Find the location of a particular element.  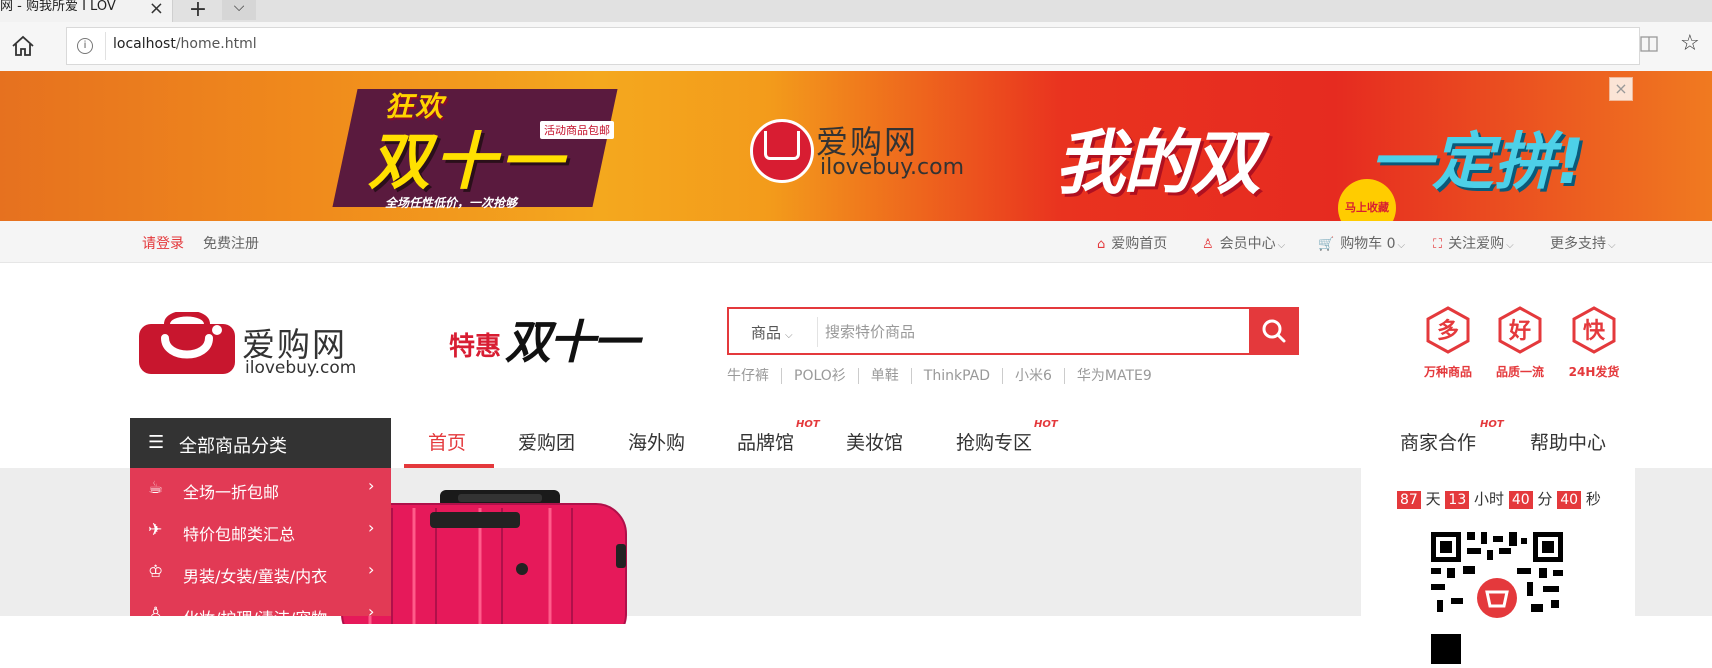

hot-word: 华为MATE9 is located at coordinates (1113, 376).